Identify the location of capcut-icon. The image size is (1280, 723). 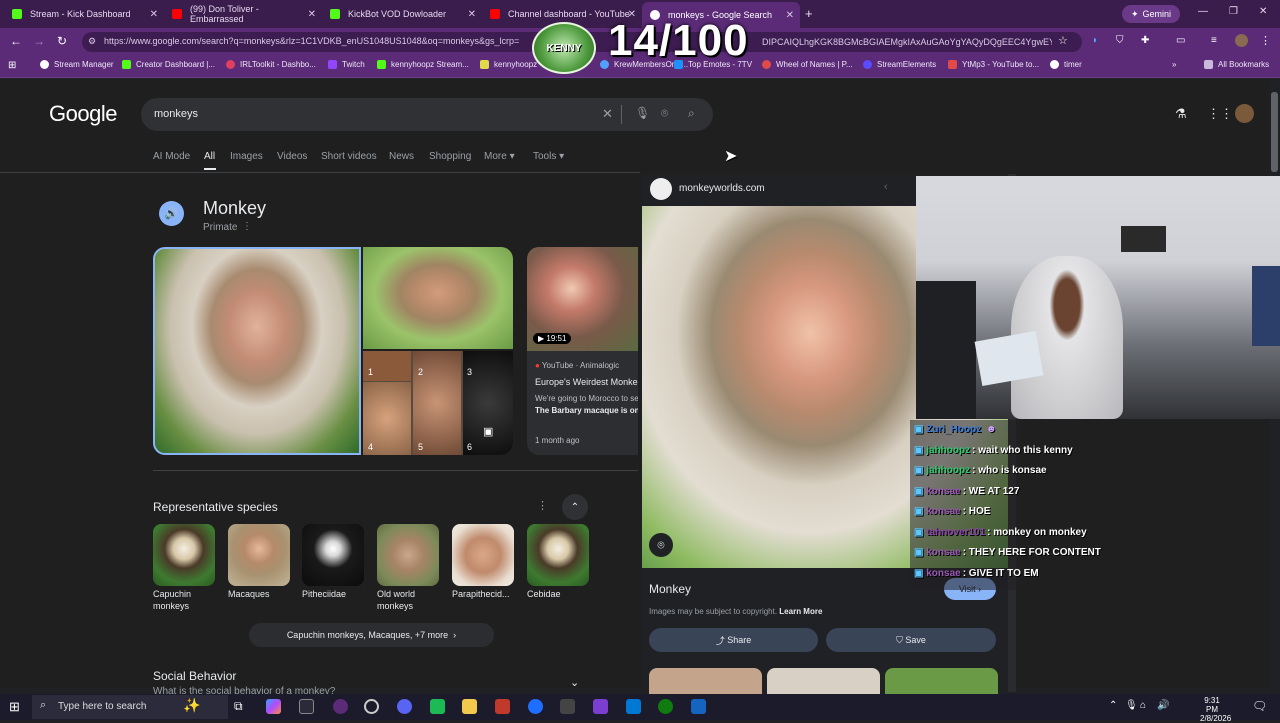
(567, 706).